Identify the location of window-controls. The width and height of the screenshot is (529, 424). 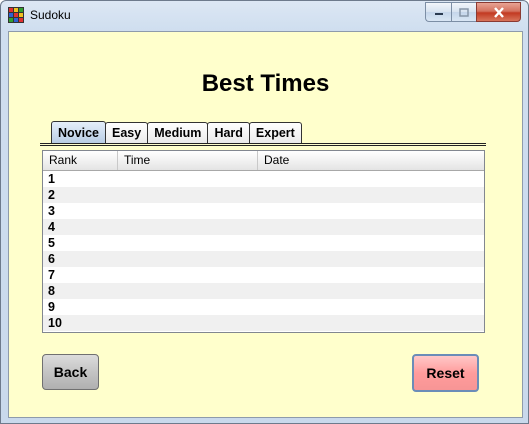
(473, 12).